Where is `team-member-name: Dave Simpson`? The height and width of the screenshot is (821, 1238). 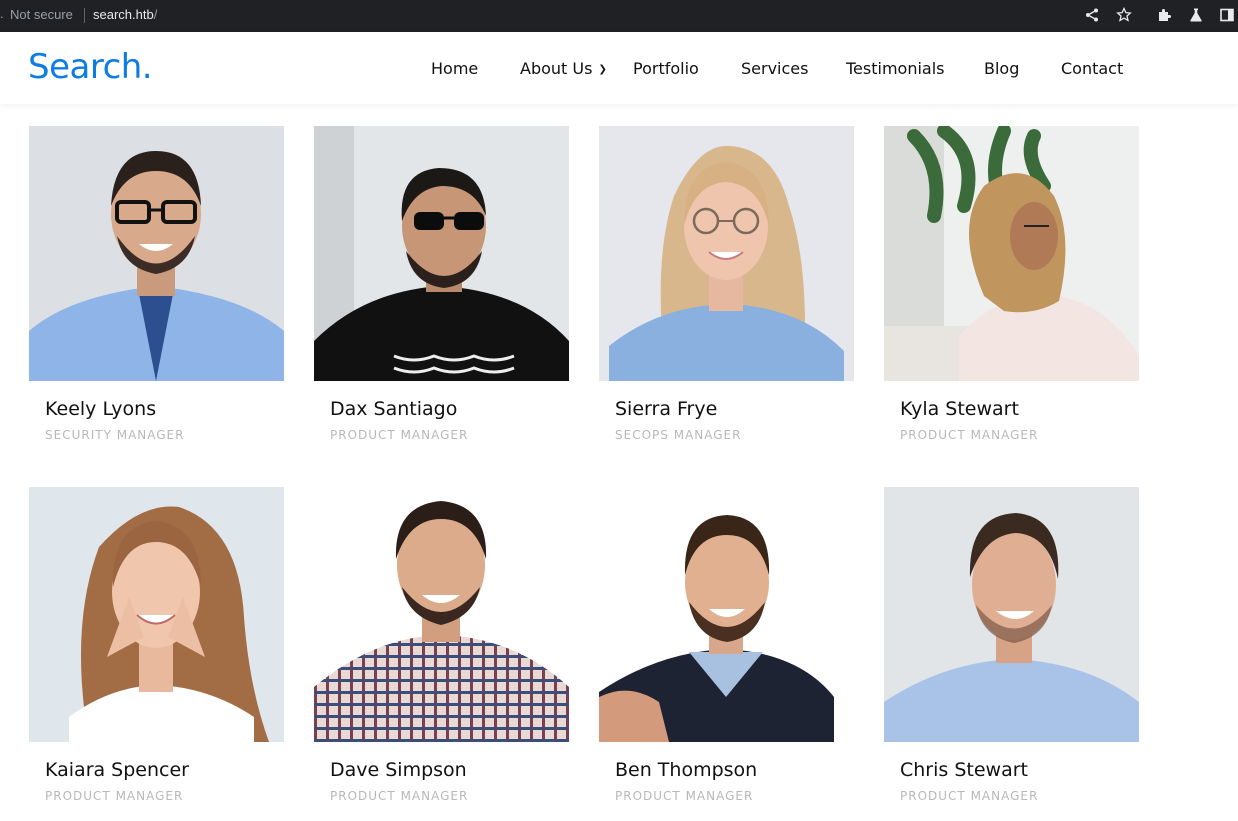 team-member-name: Dave Simpson is located at coordinates (398, 770).